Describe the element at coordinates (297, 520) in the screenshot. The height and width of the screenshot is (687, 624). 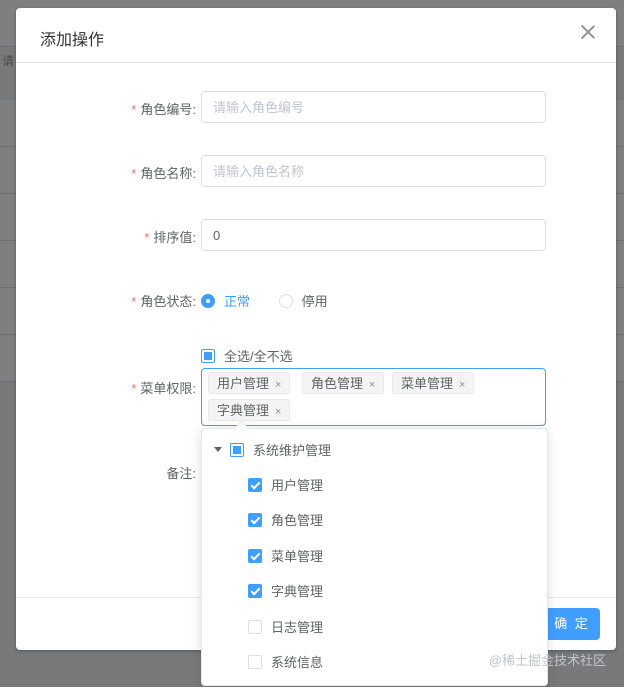
I see `tree-node-label: 角色管理` at that location.